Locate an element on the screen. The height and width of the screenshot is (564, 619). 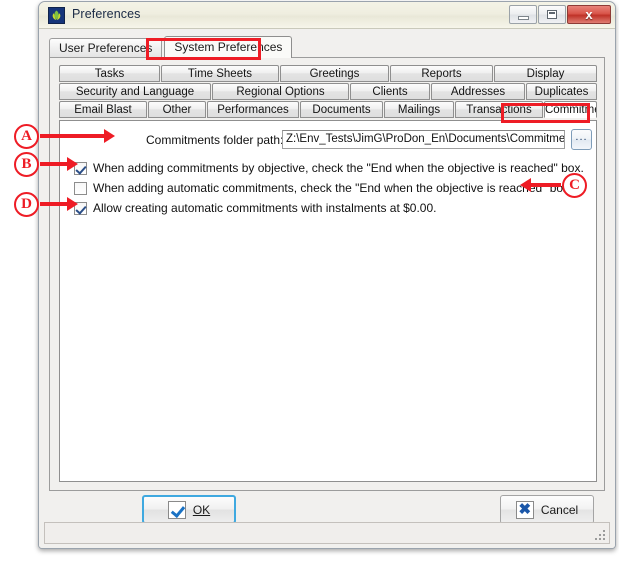
tab-addresses: Addresses is located at coordinates (478, 91).